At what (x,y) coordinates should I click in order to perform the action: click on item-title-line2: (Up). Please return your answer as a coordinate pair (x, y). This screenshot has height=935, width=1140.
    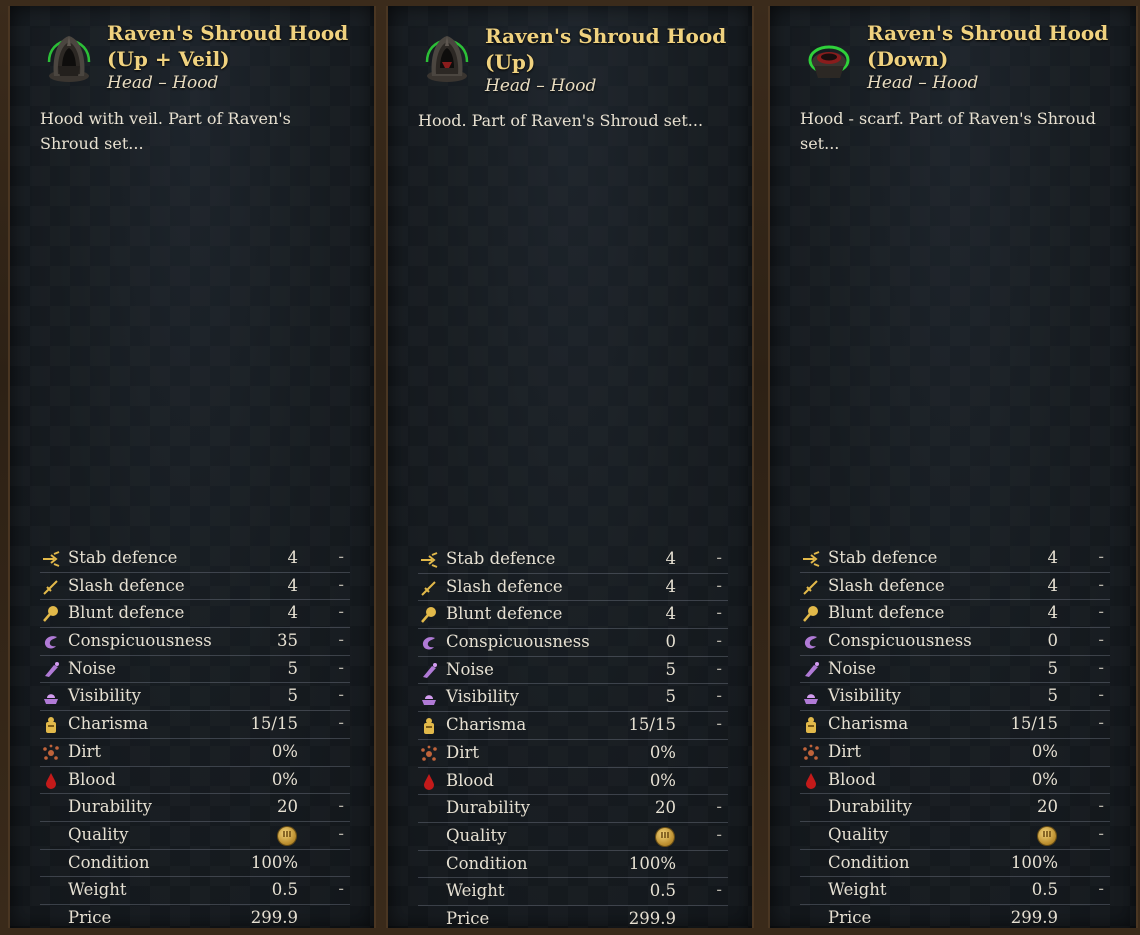
    Looking at the image, I should click on (510, 62).